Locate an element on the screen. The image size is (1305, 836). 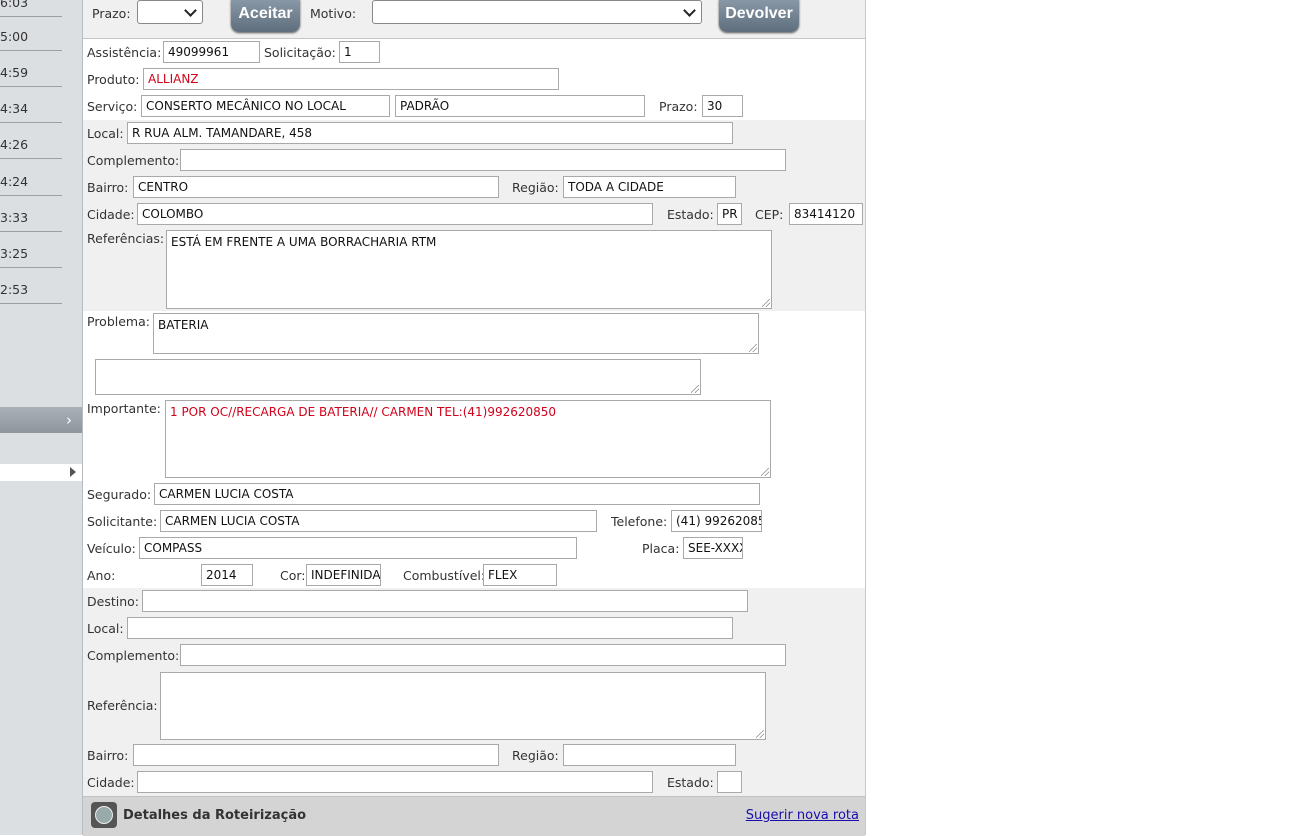
sidebar-collapse-bar: › is located at coordinates (41, 420).